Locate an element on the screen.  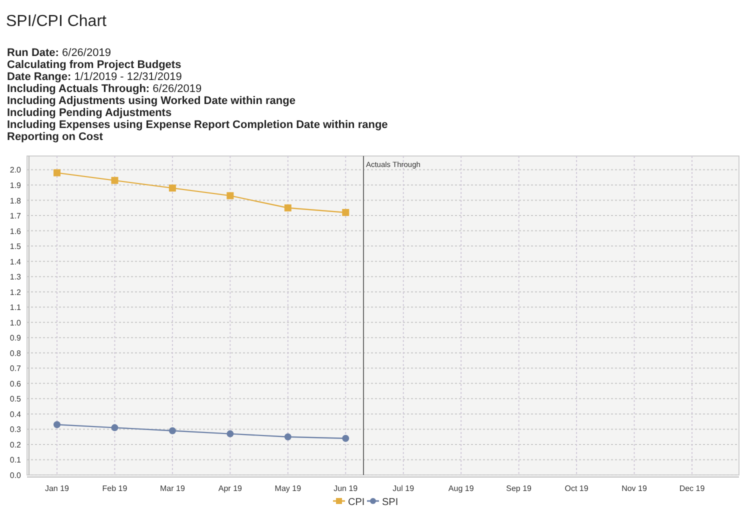
y-axis-label: 0.2 is located at coordinates (15, 445).